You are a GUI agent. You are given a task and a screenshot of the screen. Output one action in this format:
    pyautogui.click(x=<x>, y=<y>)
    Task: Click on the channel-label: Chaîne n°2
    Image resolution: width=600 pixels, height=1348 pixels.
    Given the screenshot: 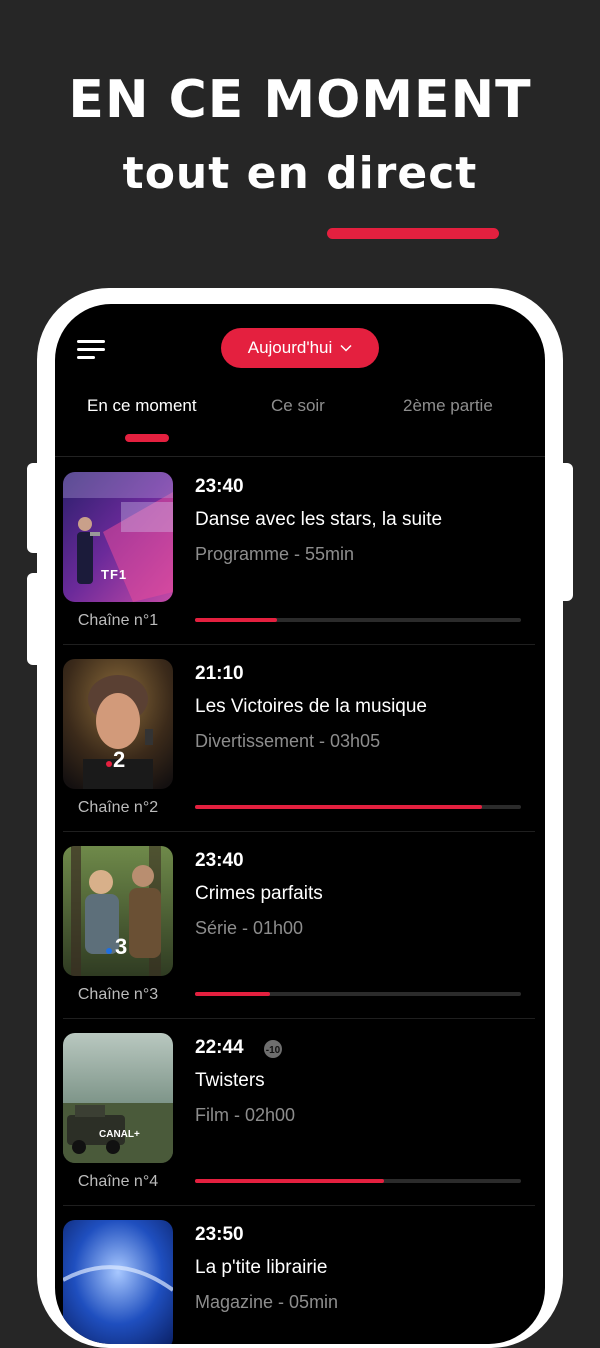 What is the action you would take?
    pyautogui.click(x=118, y=807)
    